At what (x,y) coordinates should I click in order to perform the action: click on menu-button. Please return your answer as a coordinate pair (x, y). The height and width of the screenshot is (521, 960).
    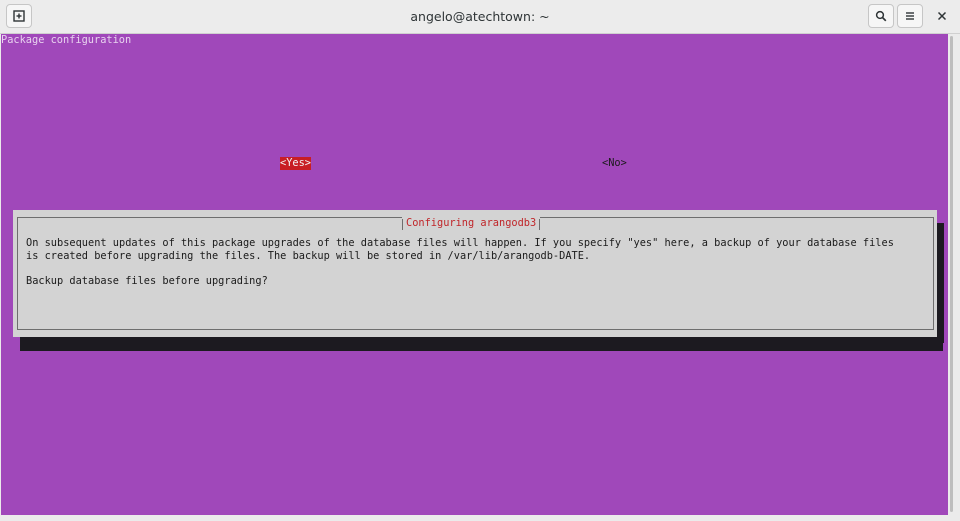
    Looking at the image, I should click on (910, 16).